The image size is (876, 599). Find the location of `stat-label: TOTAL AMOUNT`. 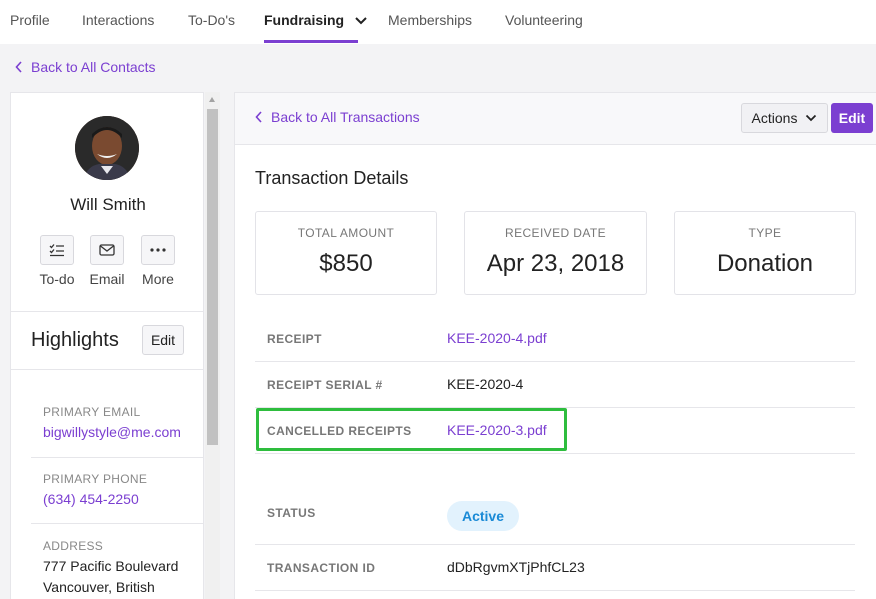

stat-label: TOTAL AMOUNT is located at coordinates (346, 233).